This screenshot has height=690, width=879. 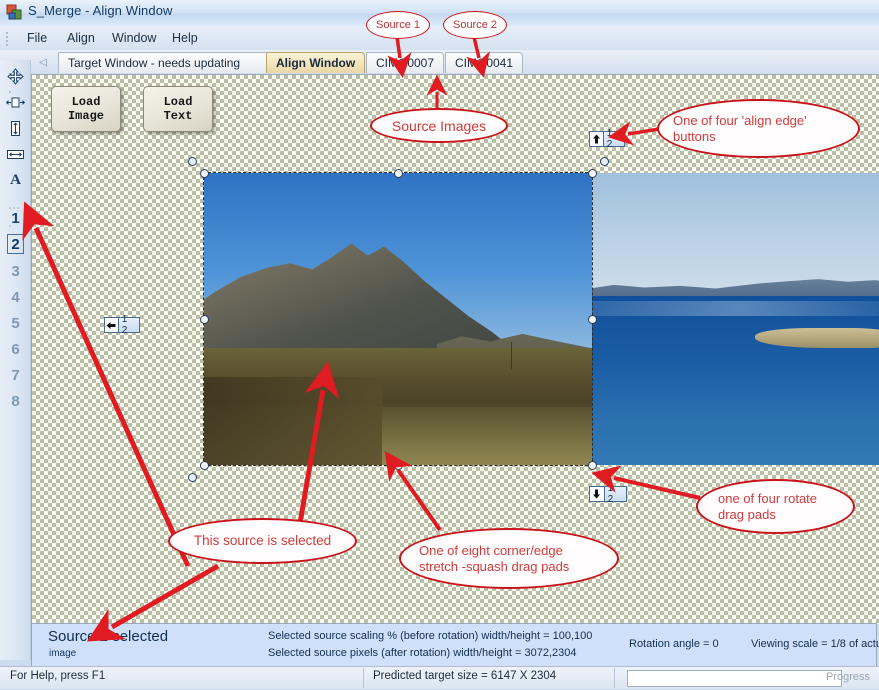 What do you see at coordinates (15, 323) in the screenshot?
I see `layer-button-5: 5` at bounding box center [15, 323].